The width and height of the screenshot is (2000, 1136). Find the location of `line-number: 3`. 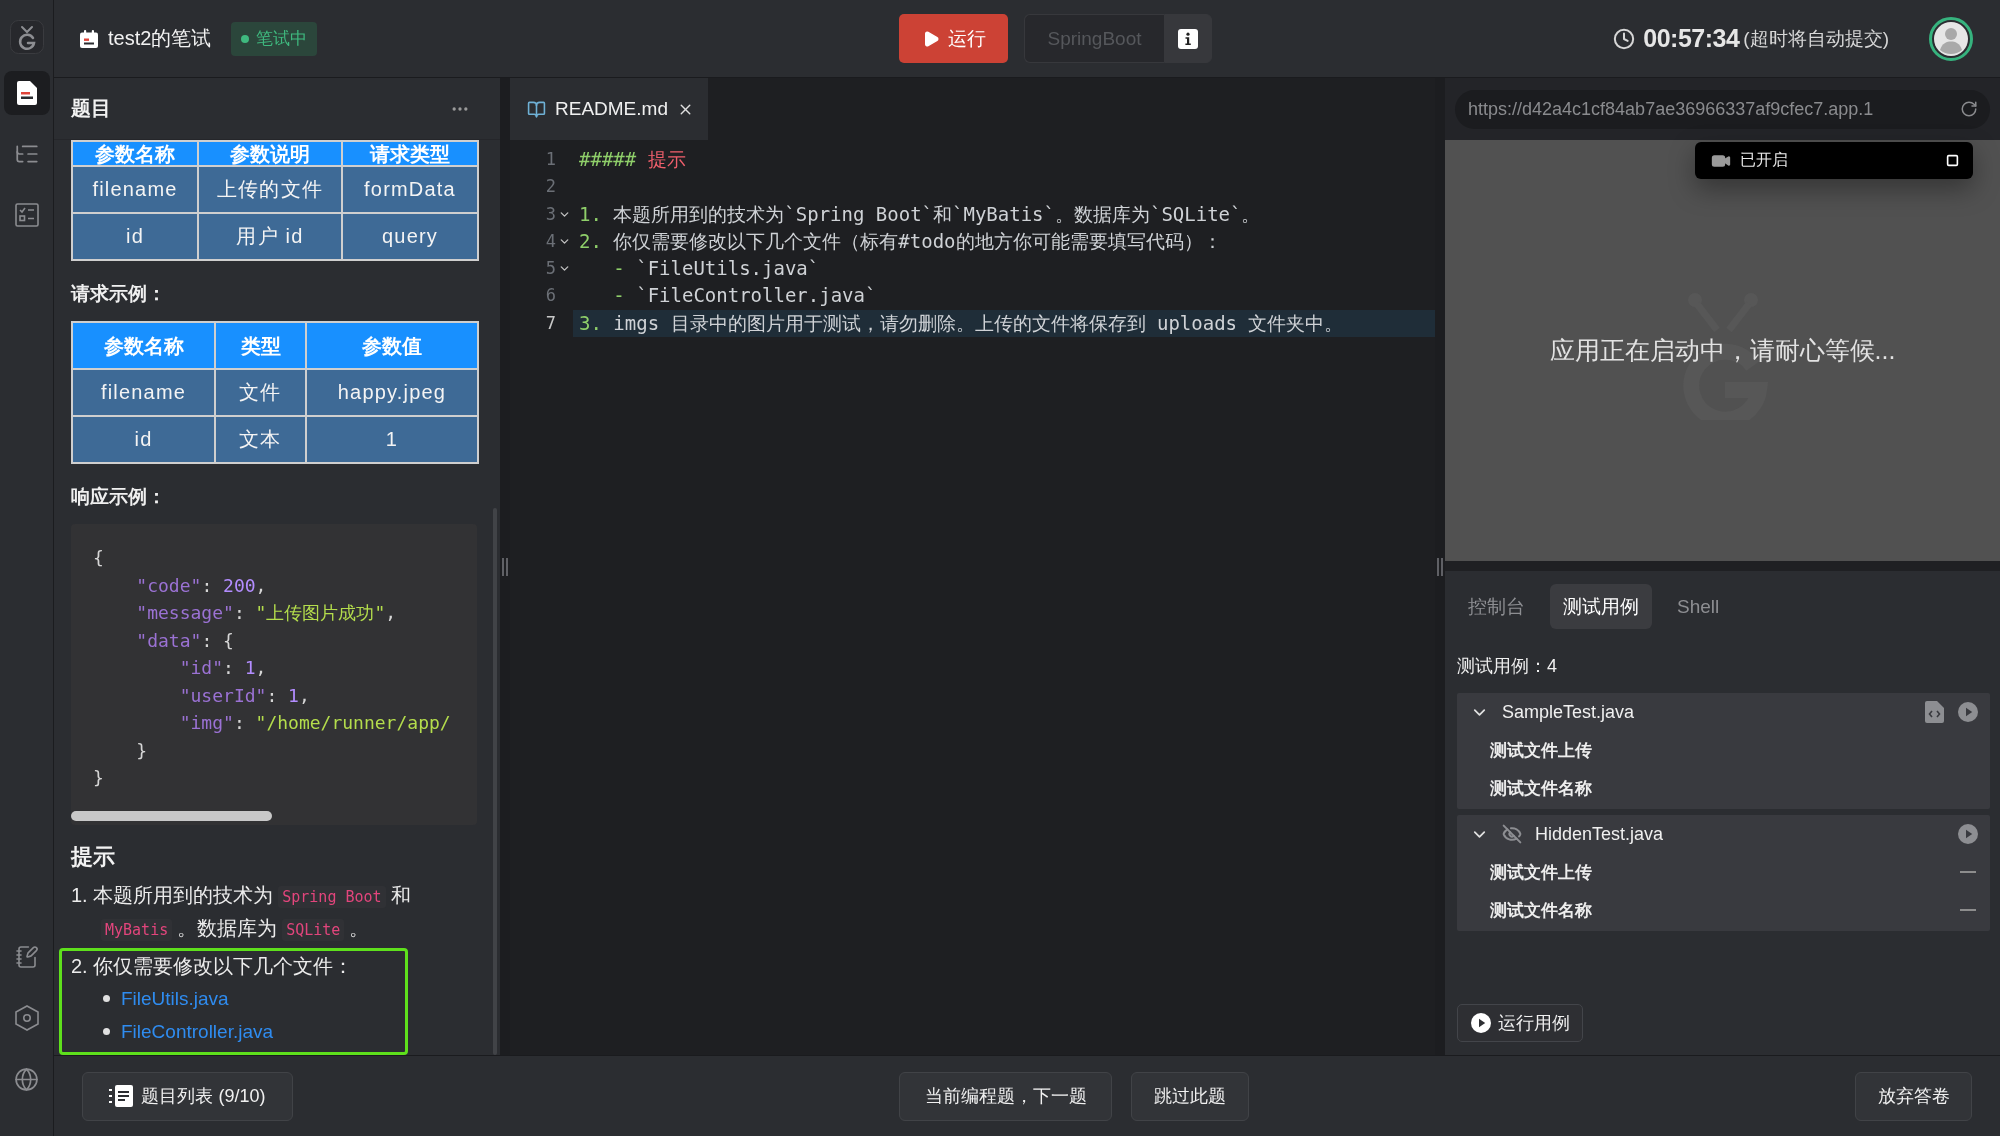

line-number: 3 is located at coordinates (550, 214).